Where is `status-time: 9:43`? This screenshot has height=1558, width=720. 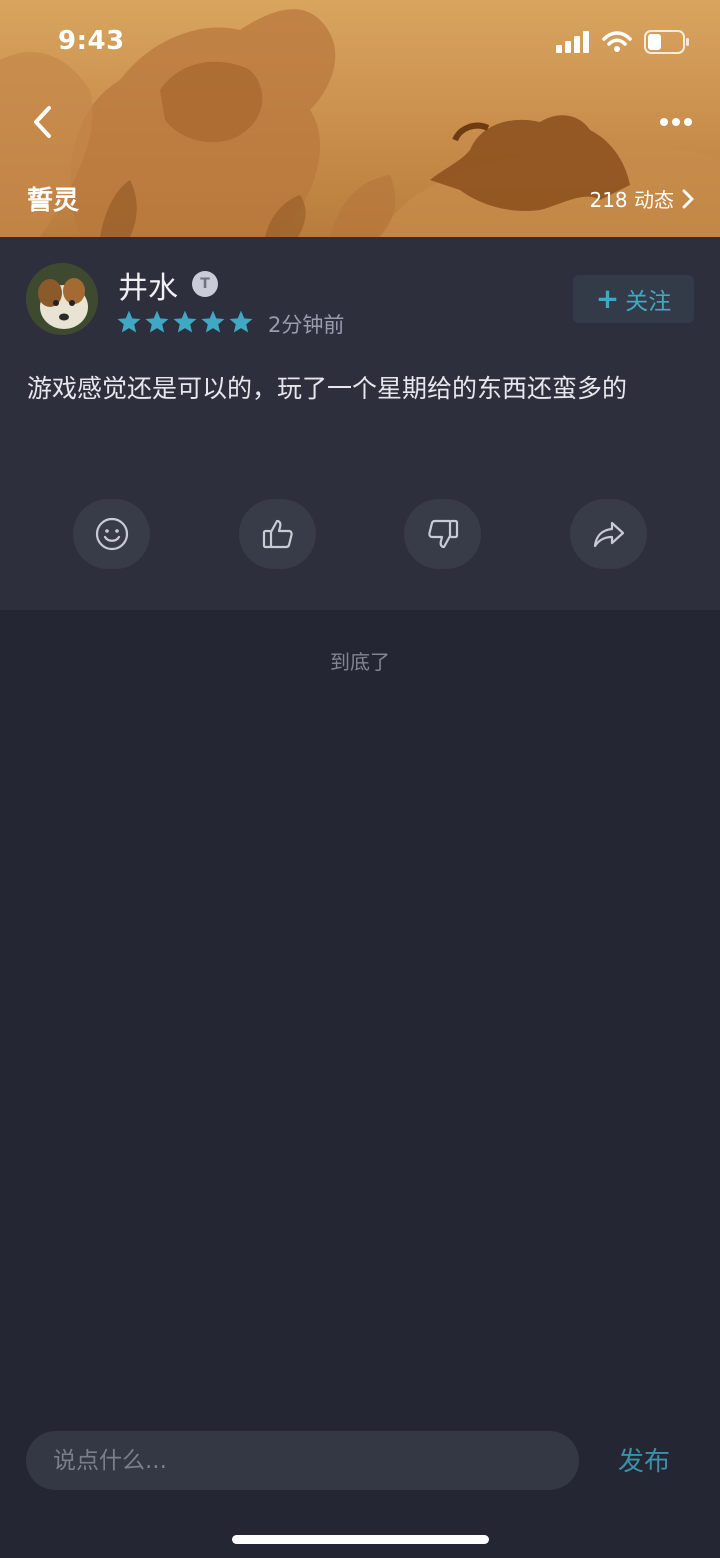 status-time: 9:43 is located at coordinates (91, 41).